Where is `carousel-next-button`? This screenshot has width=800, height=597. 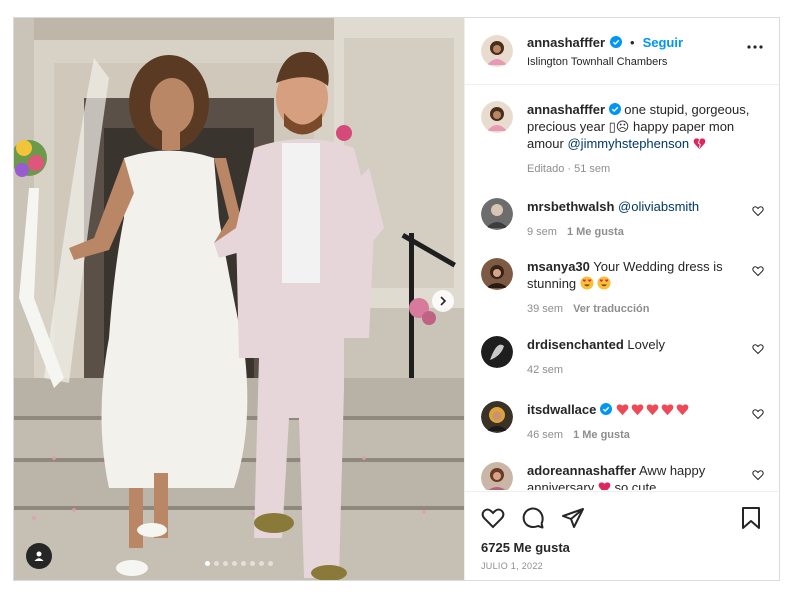 carousel-next-button is located at coordinates (443, 301).